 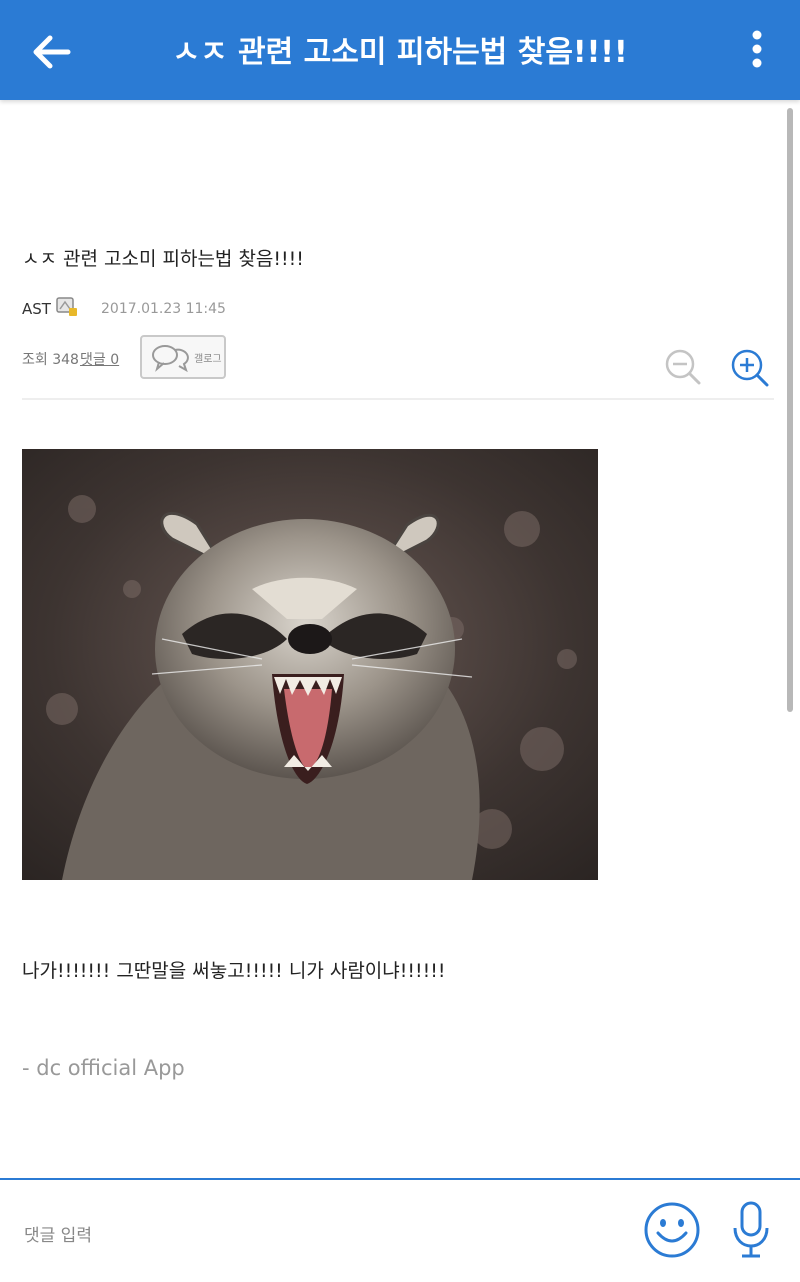 What do you see at coordinates (790, 410) in the screenshot?
I see `scrollbar` at bounding box center [790, 410].